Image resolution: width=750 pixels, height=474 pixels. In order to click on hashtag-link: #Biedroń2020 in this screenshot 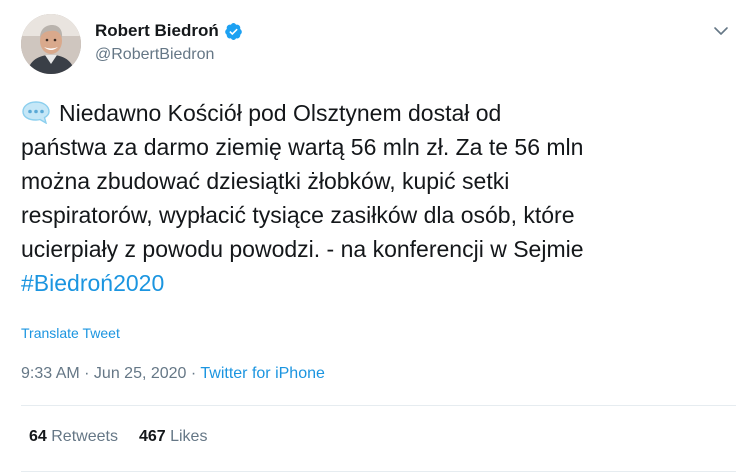, I will do `click(92, 283)`.